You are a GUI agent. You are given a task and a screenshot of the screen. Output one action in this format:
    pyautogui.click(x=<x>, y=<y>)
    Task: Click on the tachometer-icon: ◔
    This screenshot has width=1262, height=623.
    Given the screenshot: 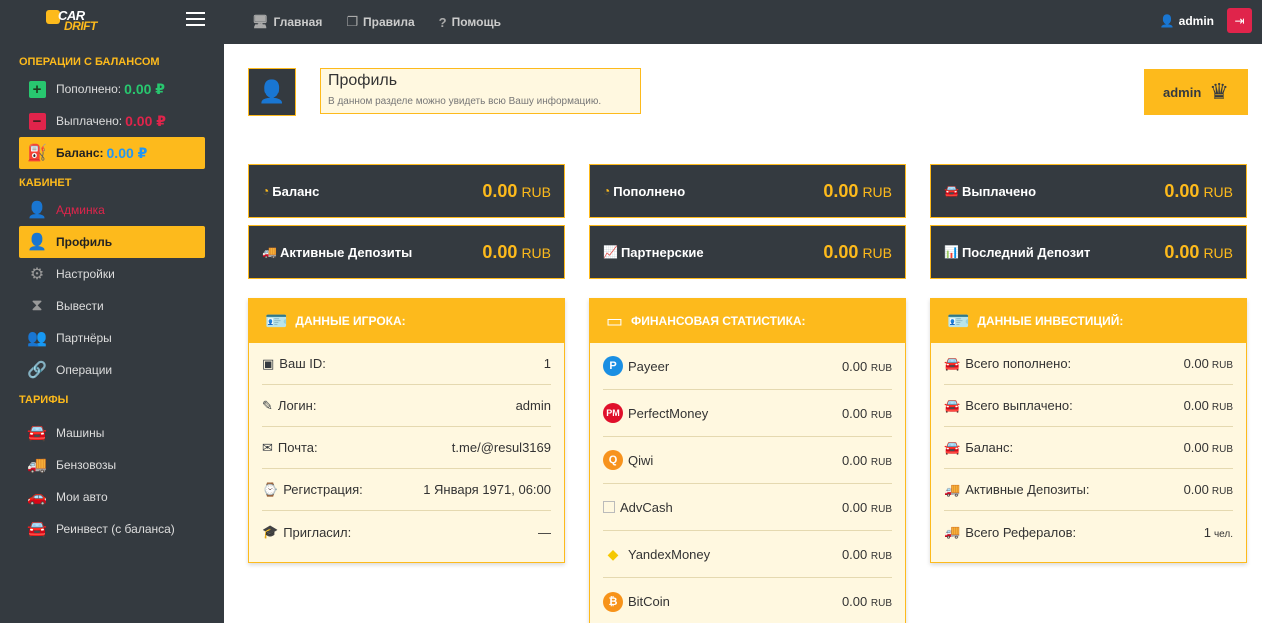 What is the action you would take?
    pyautogui.click(x=607, y=191)
    